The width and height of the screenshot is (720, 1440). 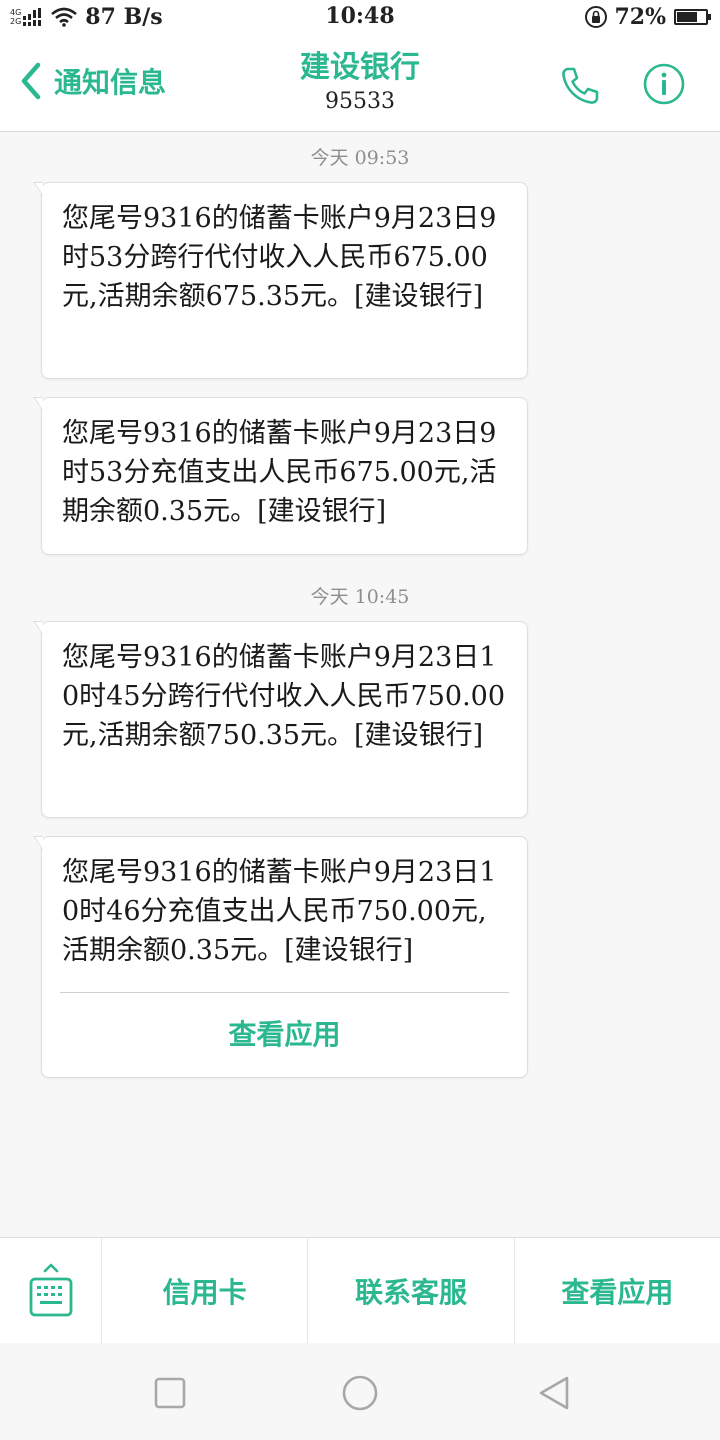 I want to click on menu-item-contact-service: 联系客服, so click(x=410, y=1291).